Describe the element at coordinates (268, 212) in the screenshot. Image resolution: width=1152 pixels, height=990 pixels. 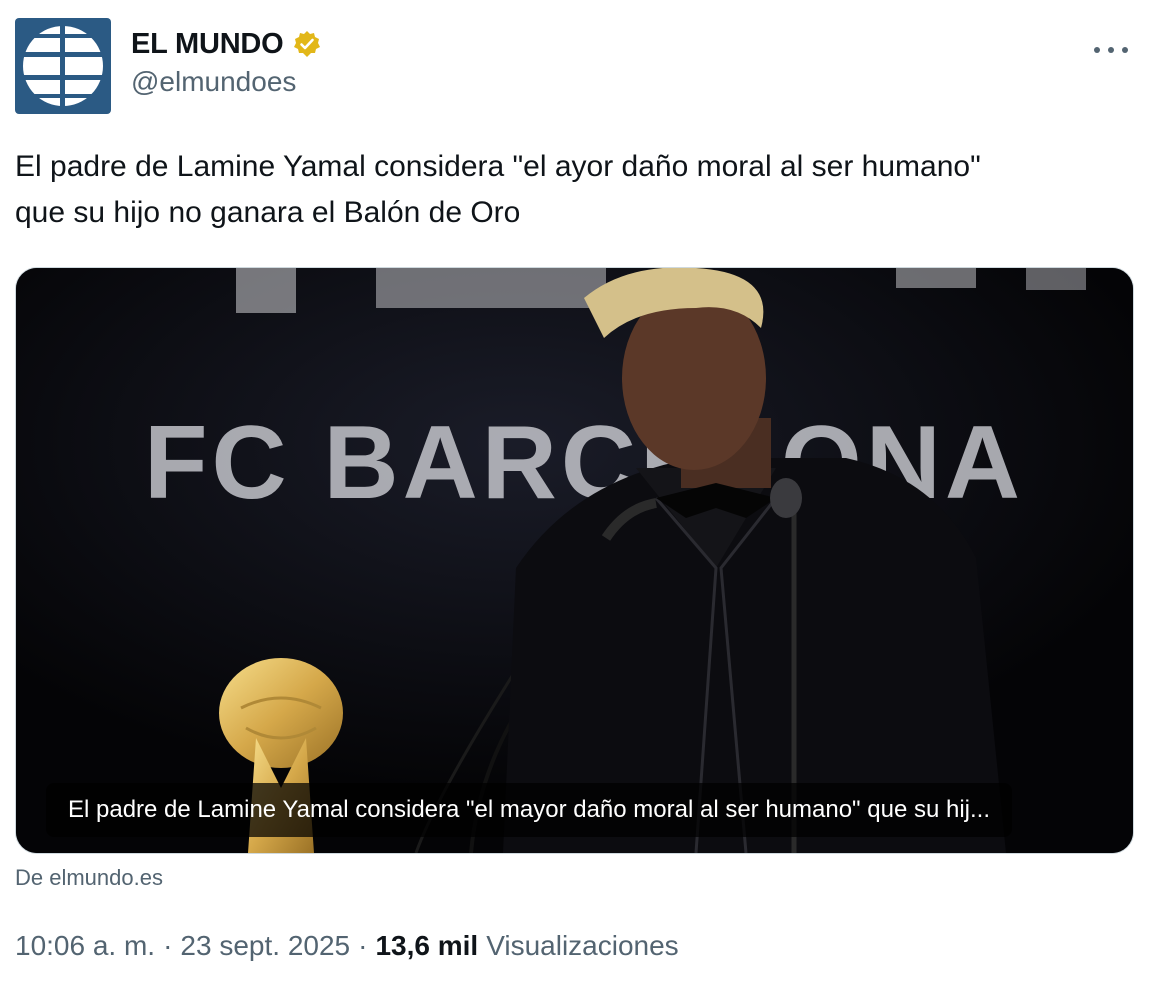
I see `tweet-text-line: que su hijo no ganara el Balón de Oro` at that location.